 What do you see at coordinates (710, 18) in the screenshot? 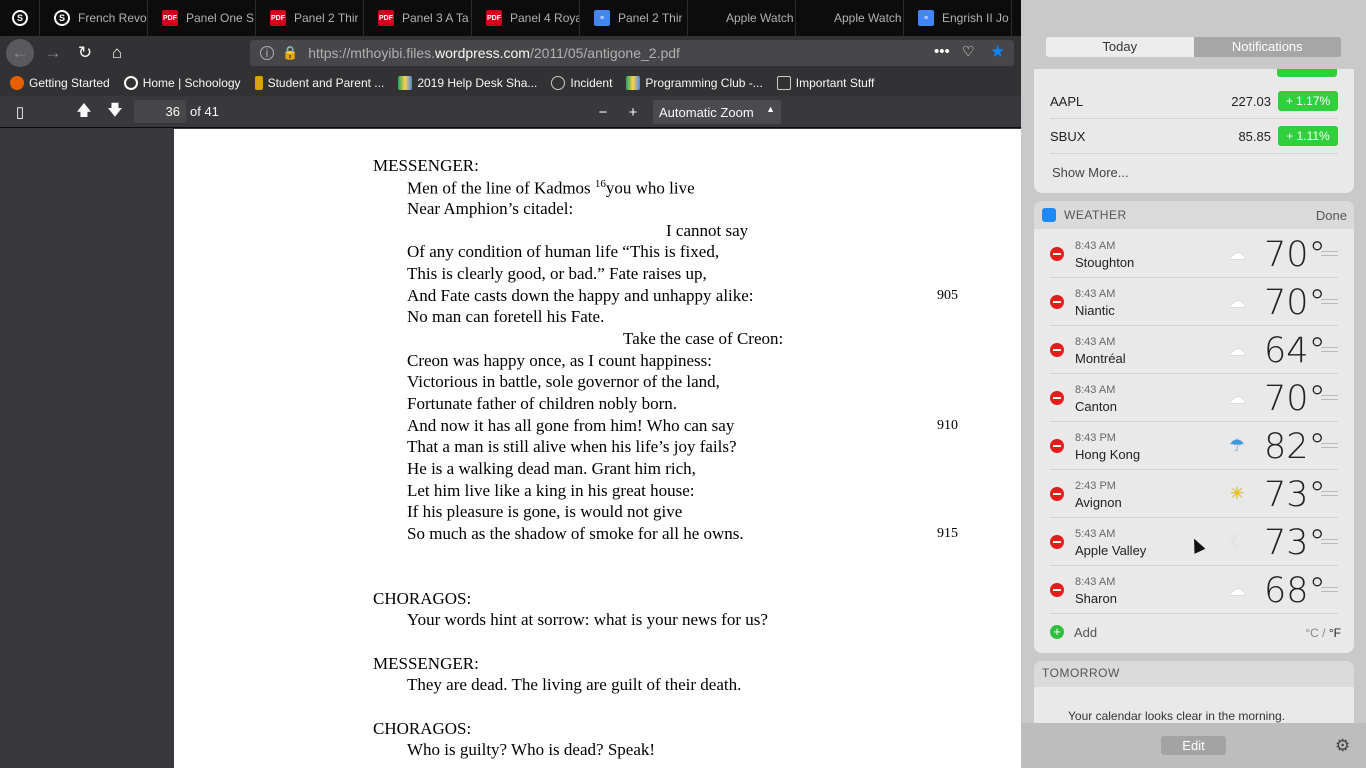
I see `apple-icon` at bounding box center [710, 18].